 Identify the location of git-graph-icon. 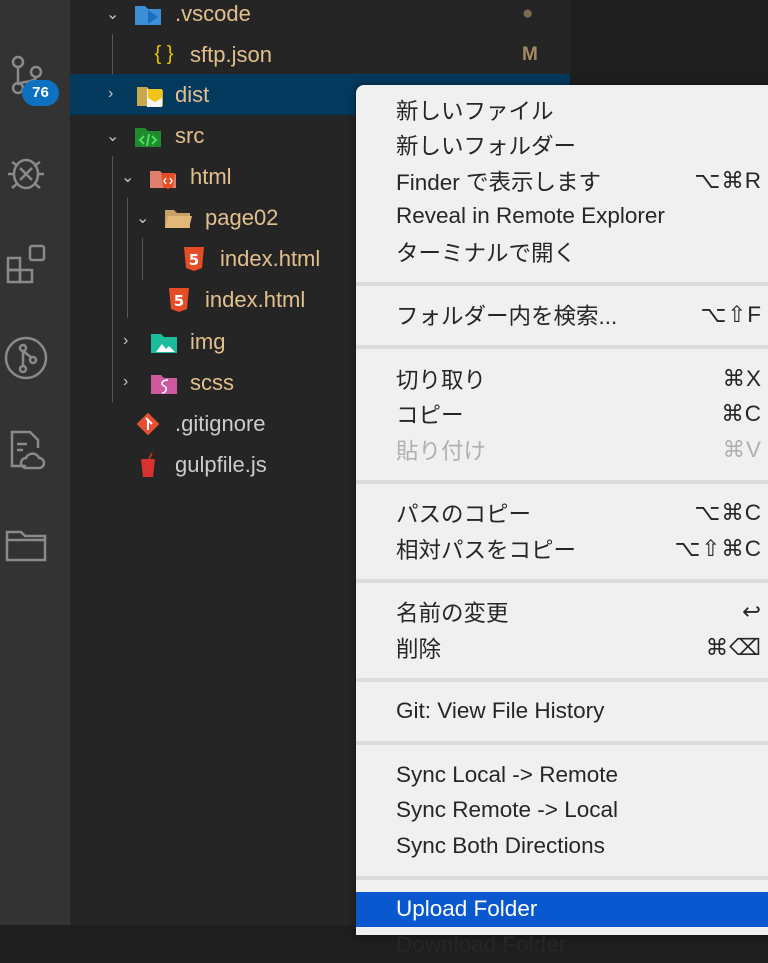
(26, 358).